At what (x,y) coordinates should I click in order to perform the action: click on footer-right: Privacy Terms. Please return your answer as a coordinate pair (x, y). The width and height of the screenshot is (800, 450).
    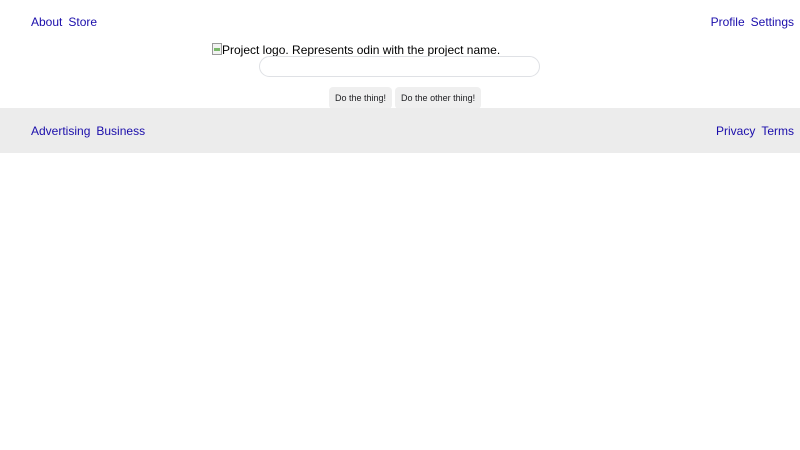
    Looking at the image, I should click on (755, 131).